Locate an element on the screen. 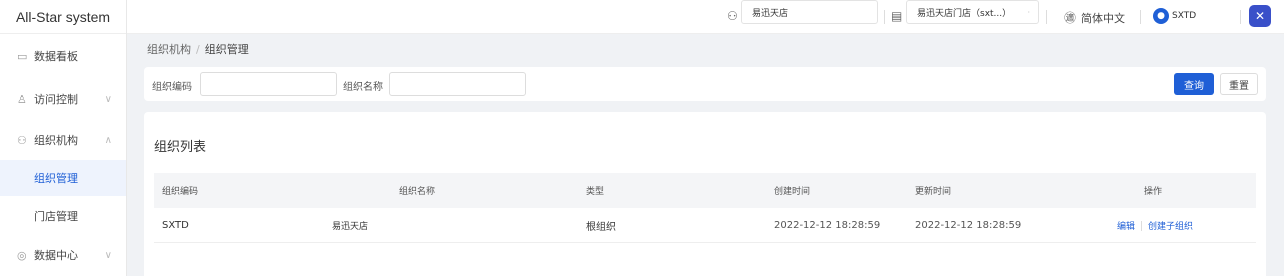  org-name-label: 组织名称 is located at coordinates (363, 87).